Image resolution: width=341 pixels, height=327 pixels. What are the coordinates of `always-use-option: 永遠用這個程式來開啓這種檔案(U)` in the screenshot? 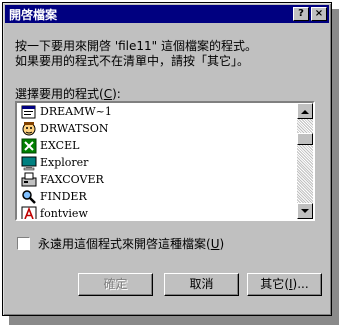 It's located at (120, 243).